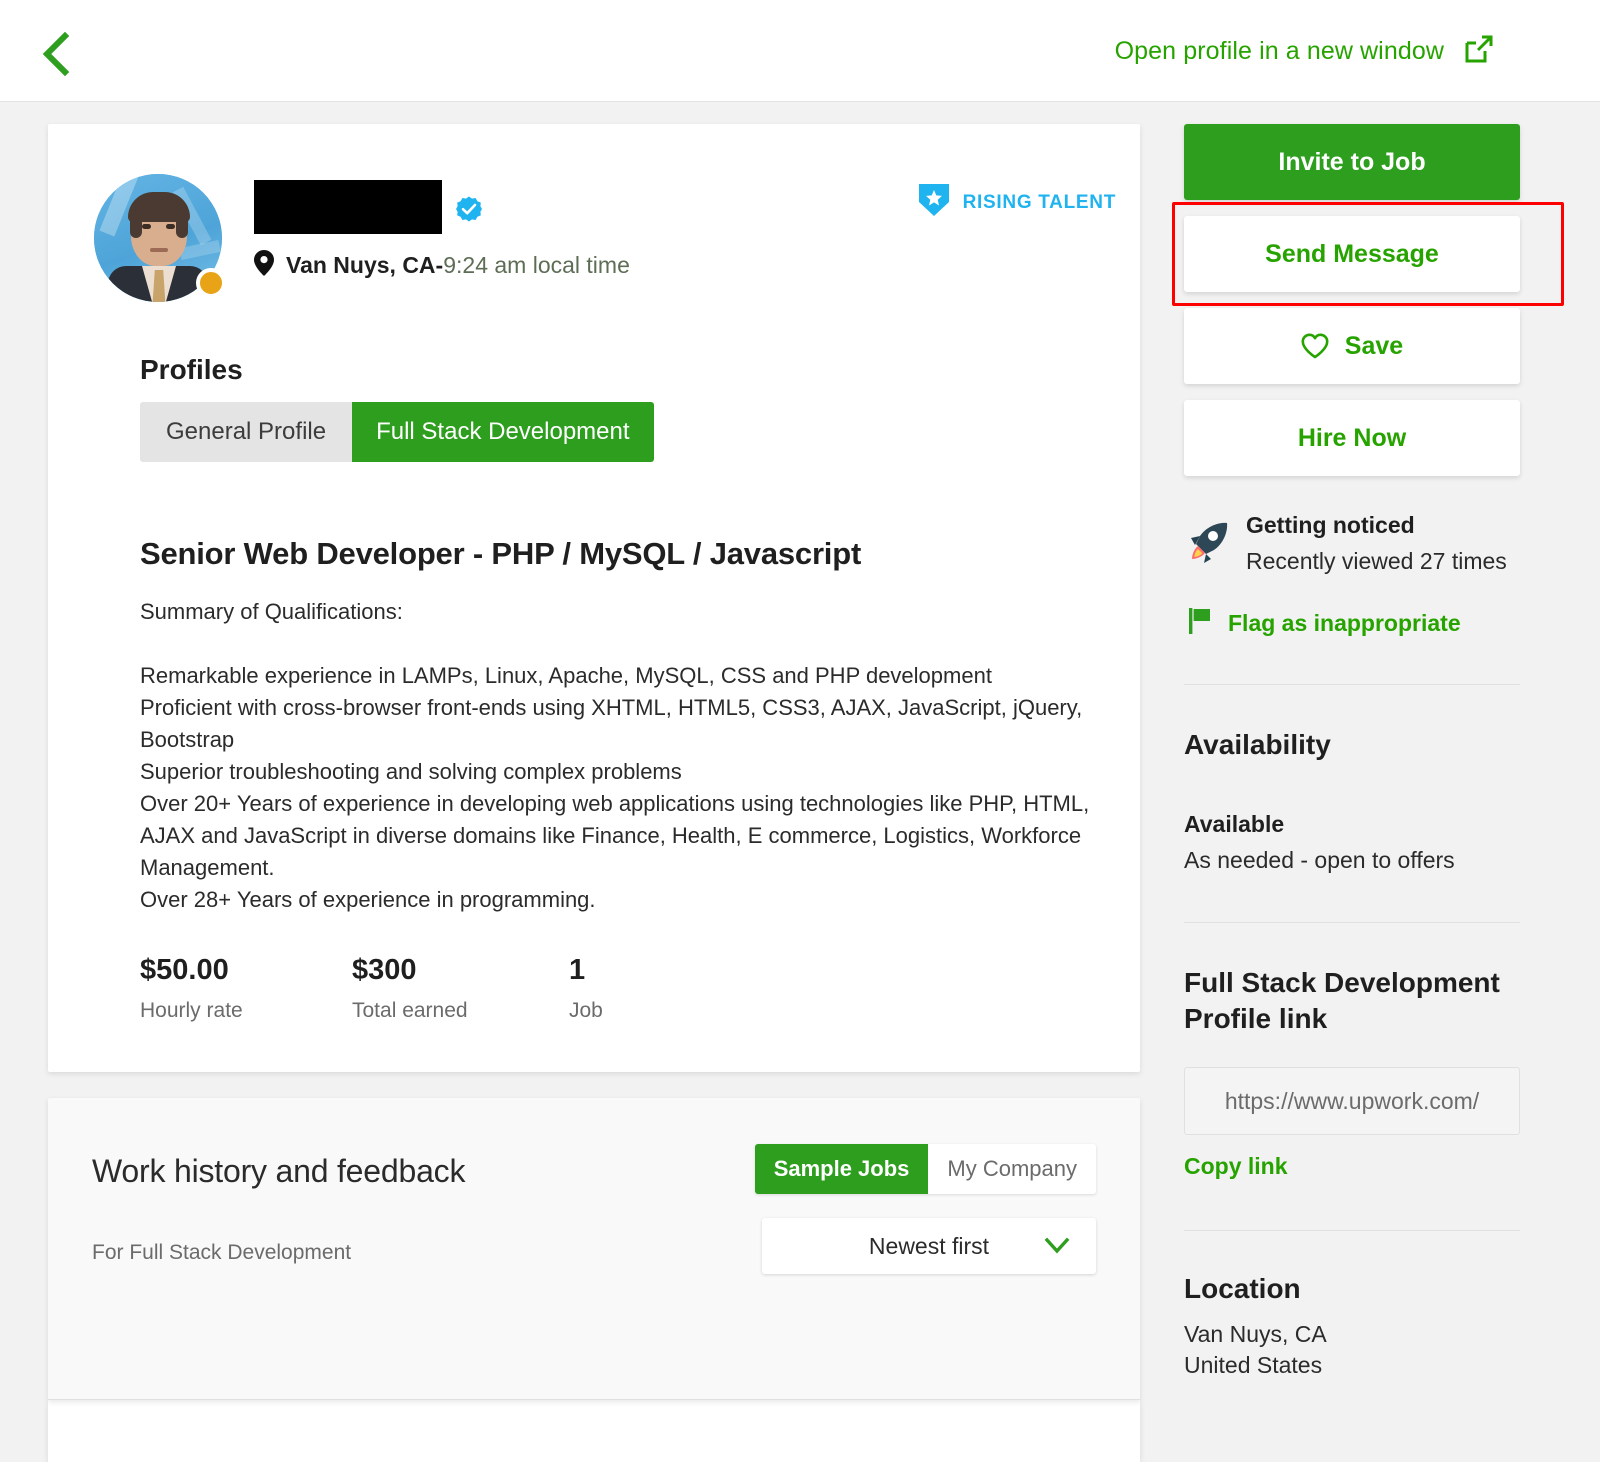 The height and width of the screenshot is (1462, 1600). I want to click on stat-jobs: 1 Job, so click(586, 988).